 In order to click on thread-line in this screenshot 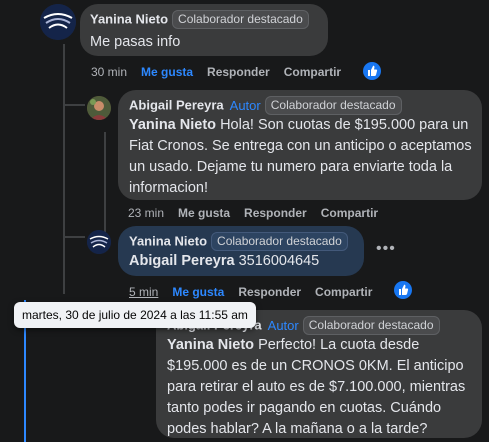, I will do `click(64, 169)`.